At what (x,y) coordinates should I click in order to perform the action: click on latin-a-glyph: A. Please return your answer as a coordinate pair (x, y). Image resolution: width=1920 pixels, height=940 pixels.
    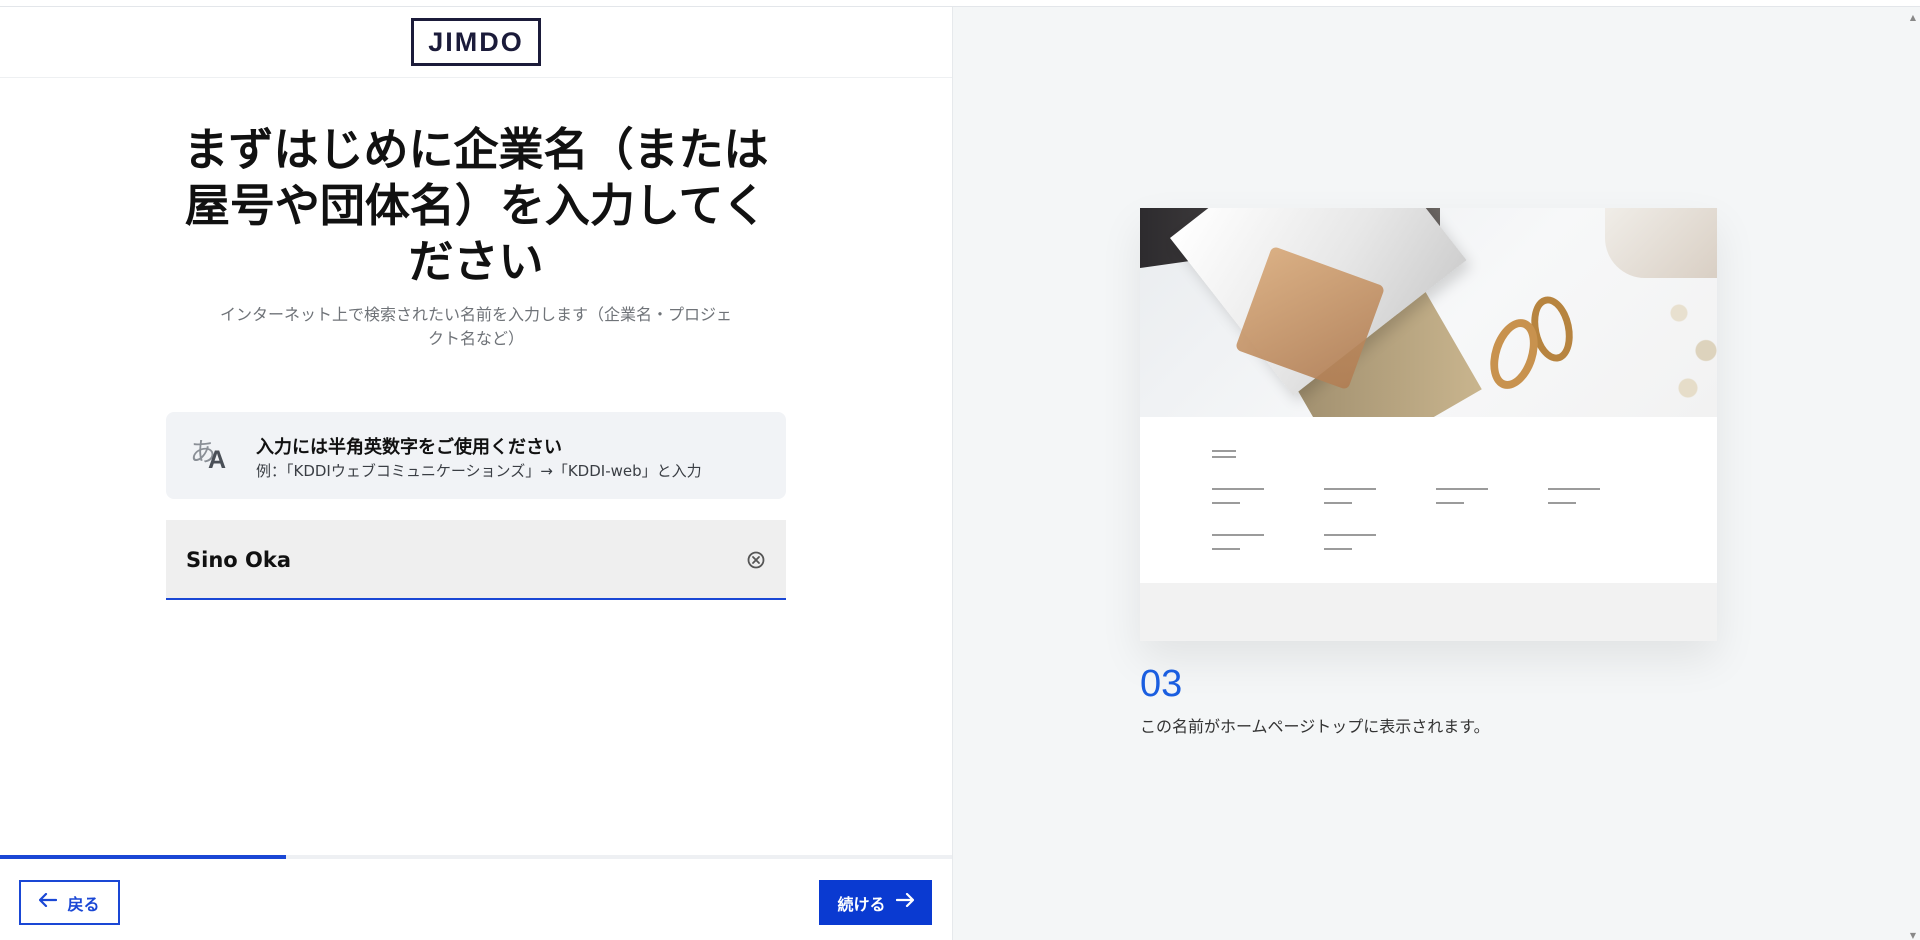
    Looking at the image, I should click on (217, 460).